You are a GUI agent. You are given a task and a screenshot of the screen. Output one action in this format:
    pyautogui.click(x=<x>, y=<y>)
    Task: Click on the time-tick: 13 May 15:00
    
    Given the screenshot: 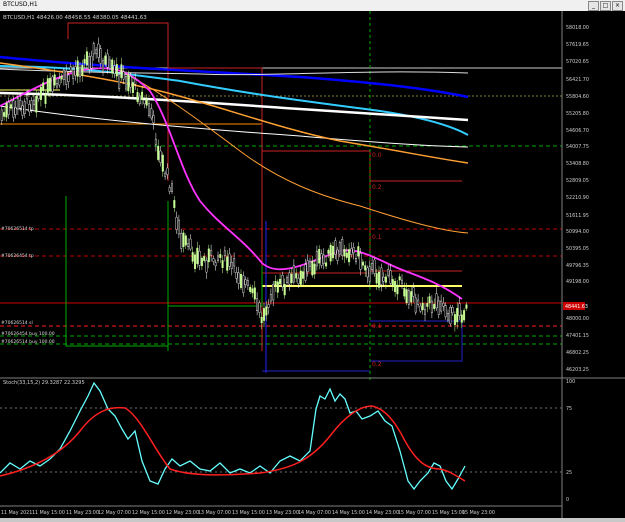 What is the action you would take?
    pyautogui.click(x=248, y=513)
    